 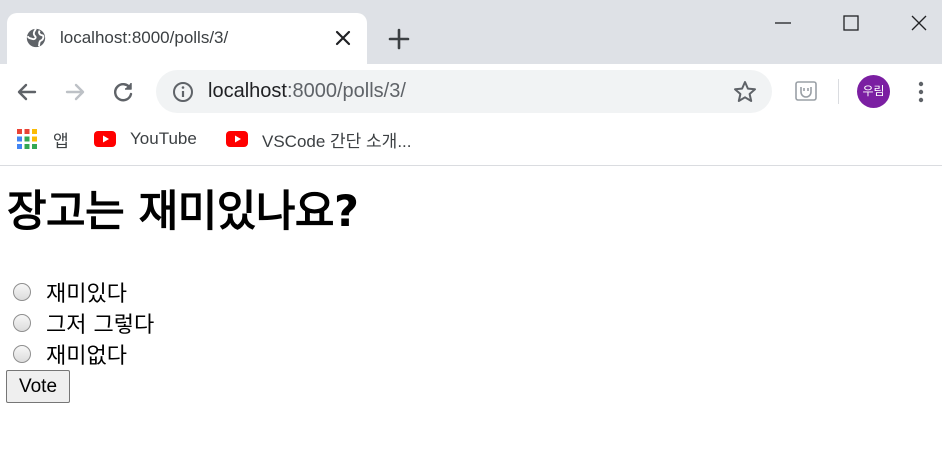 I want to click on more-menu-icon, so click(x=921, y=92).